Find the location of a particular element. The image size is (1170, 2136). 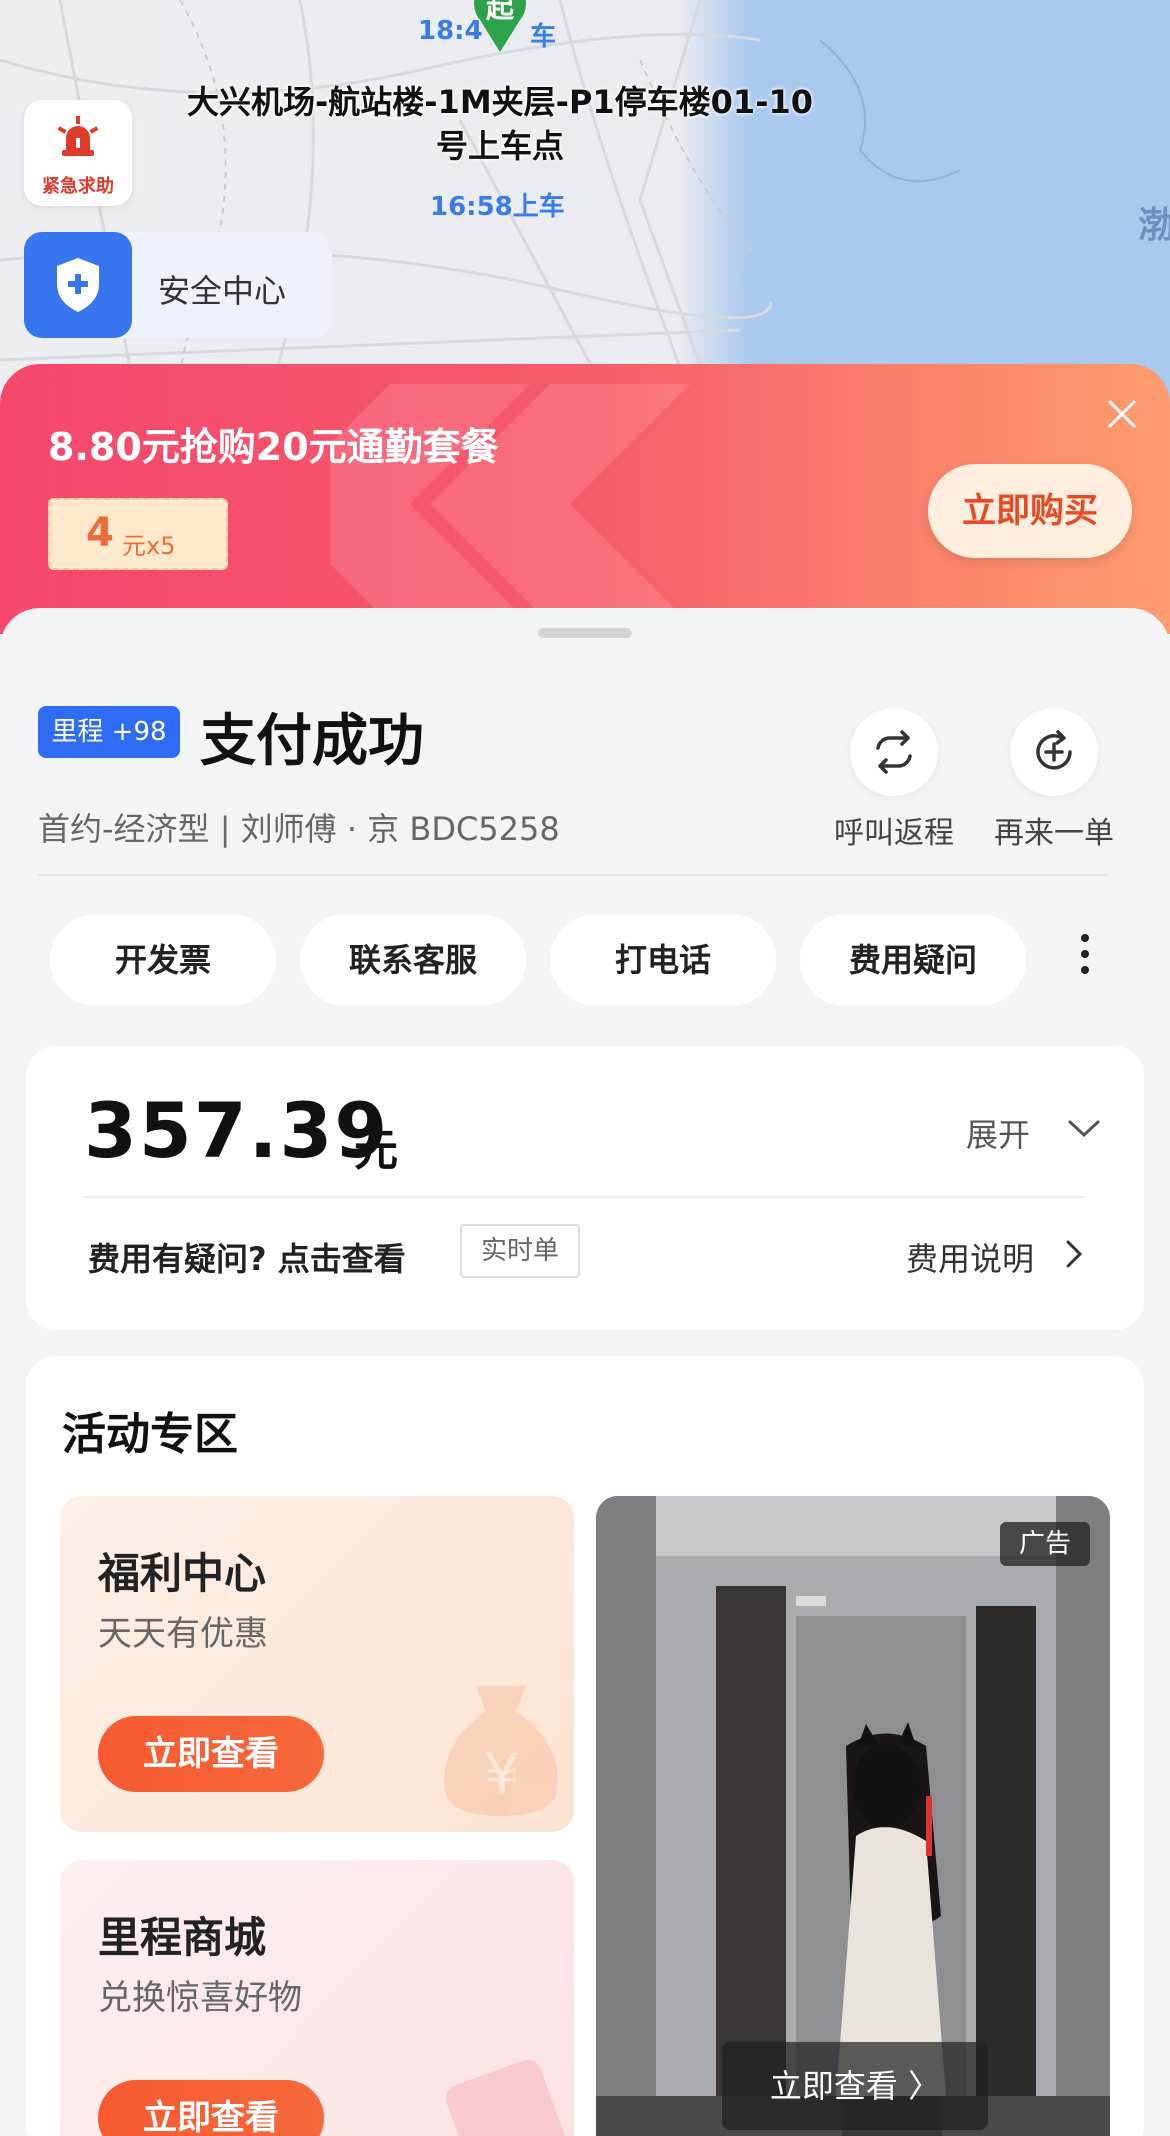

tile-title: 福利中心 is located at coordinates (182, 1573).